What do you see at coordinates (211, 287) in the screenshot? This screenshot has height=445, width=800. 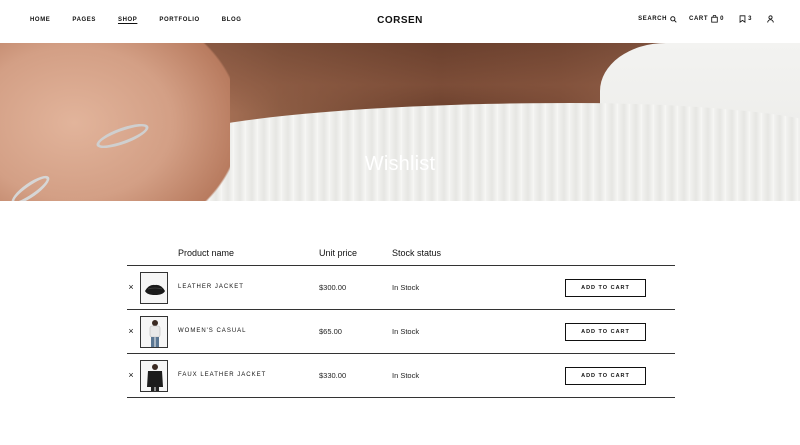 I see `product-name-link: LEATHER JACKET` at bounding box center [211, 287].